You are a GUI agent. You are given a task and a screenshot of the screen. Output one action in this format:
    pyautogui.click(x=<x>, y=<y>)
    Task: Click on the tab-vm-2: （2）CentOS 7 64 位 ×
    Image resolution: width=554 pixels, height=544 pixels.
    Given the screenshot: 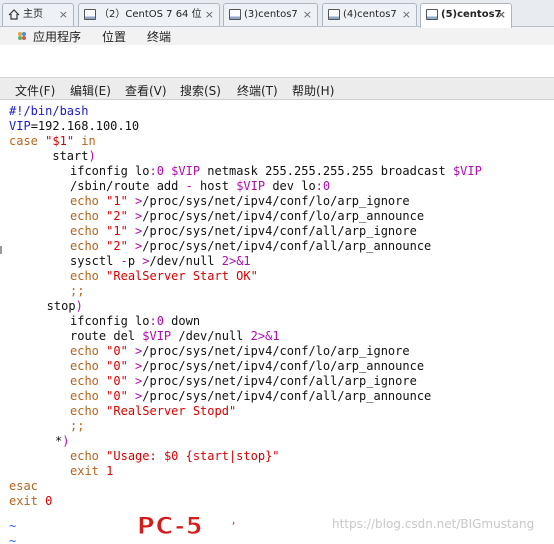 What is the action you would take?
    pyautogui.click(x=149, y=14)
    